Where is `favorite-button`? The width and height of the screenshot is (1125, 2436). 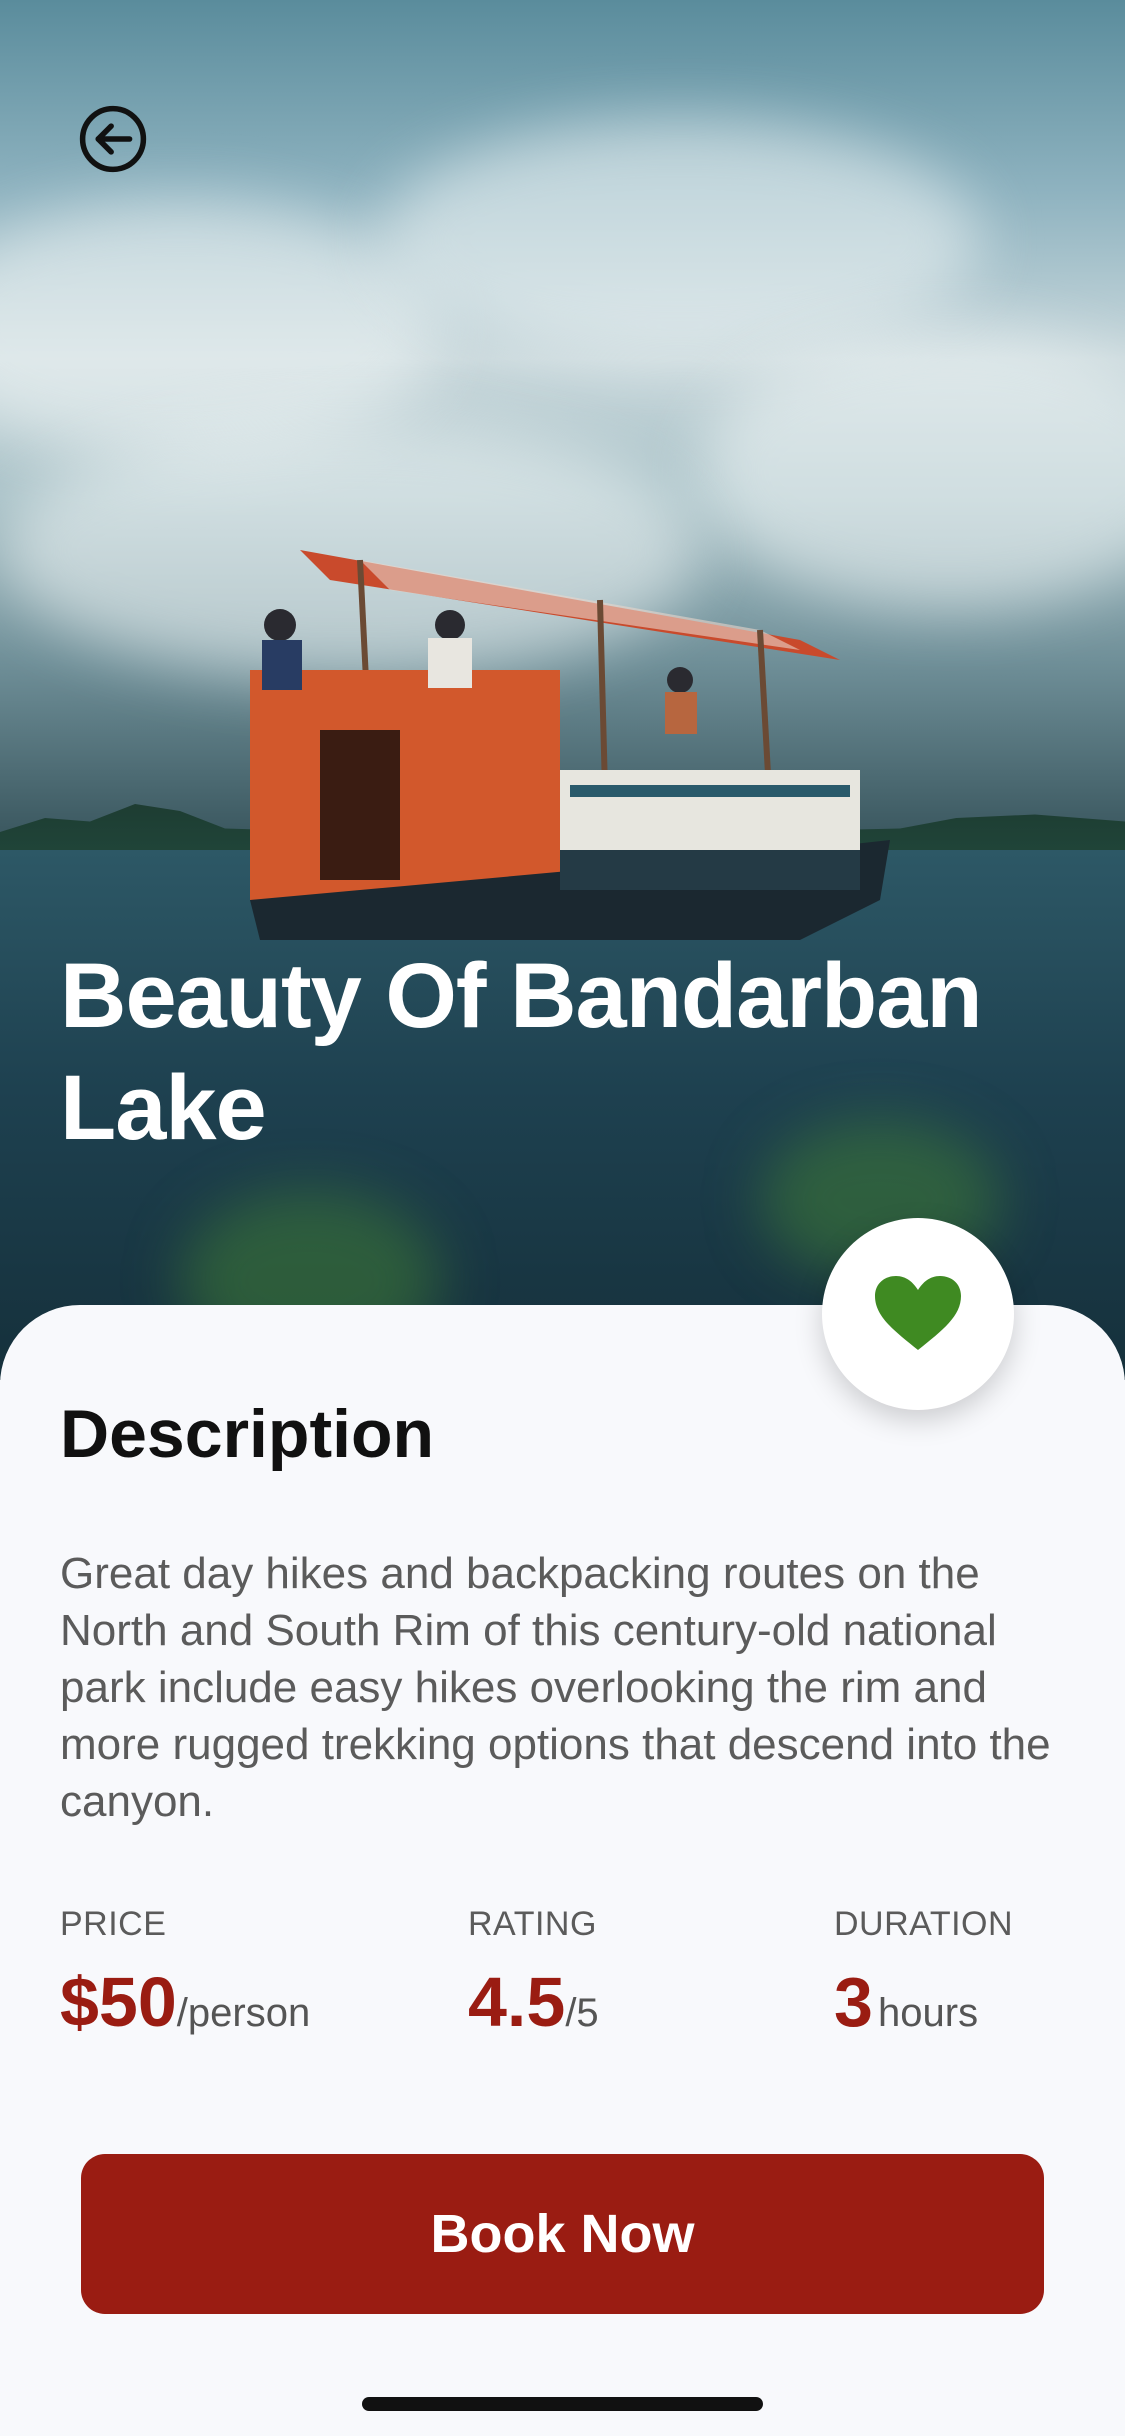
favorite-button is located at coordinates (918, 1314).